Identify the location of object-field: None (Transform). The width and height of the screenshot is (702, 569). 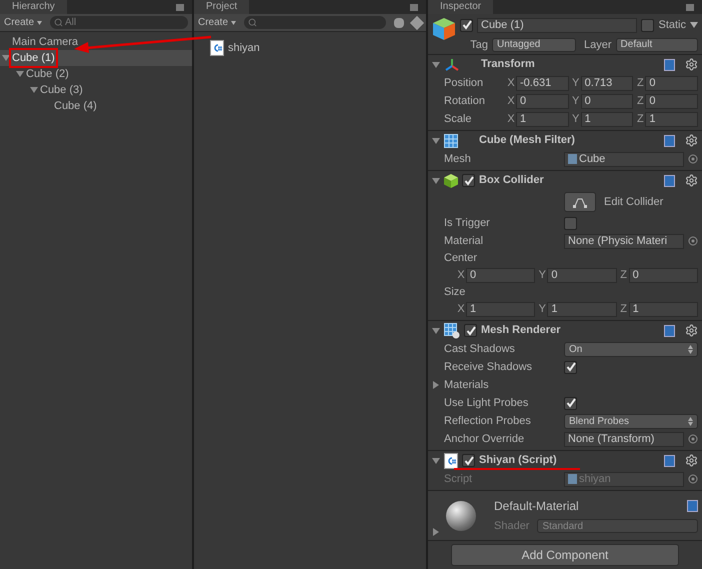
(624, 439).